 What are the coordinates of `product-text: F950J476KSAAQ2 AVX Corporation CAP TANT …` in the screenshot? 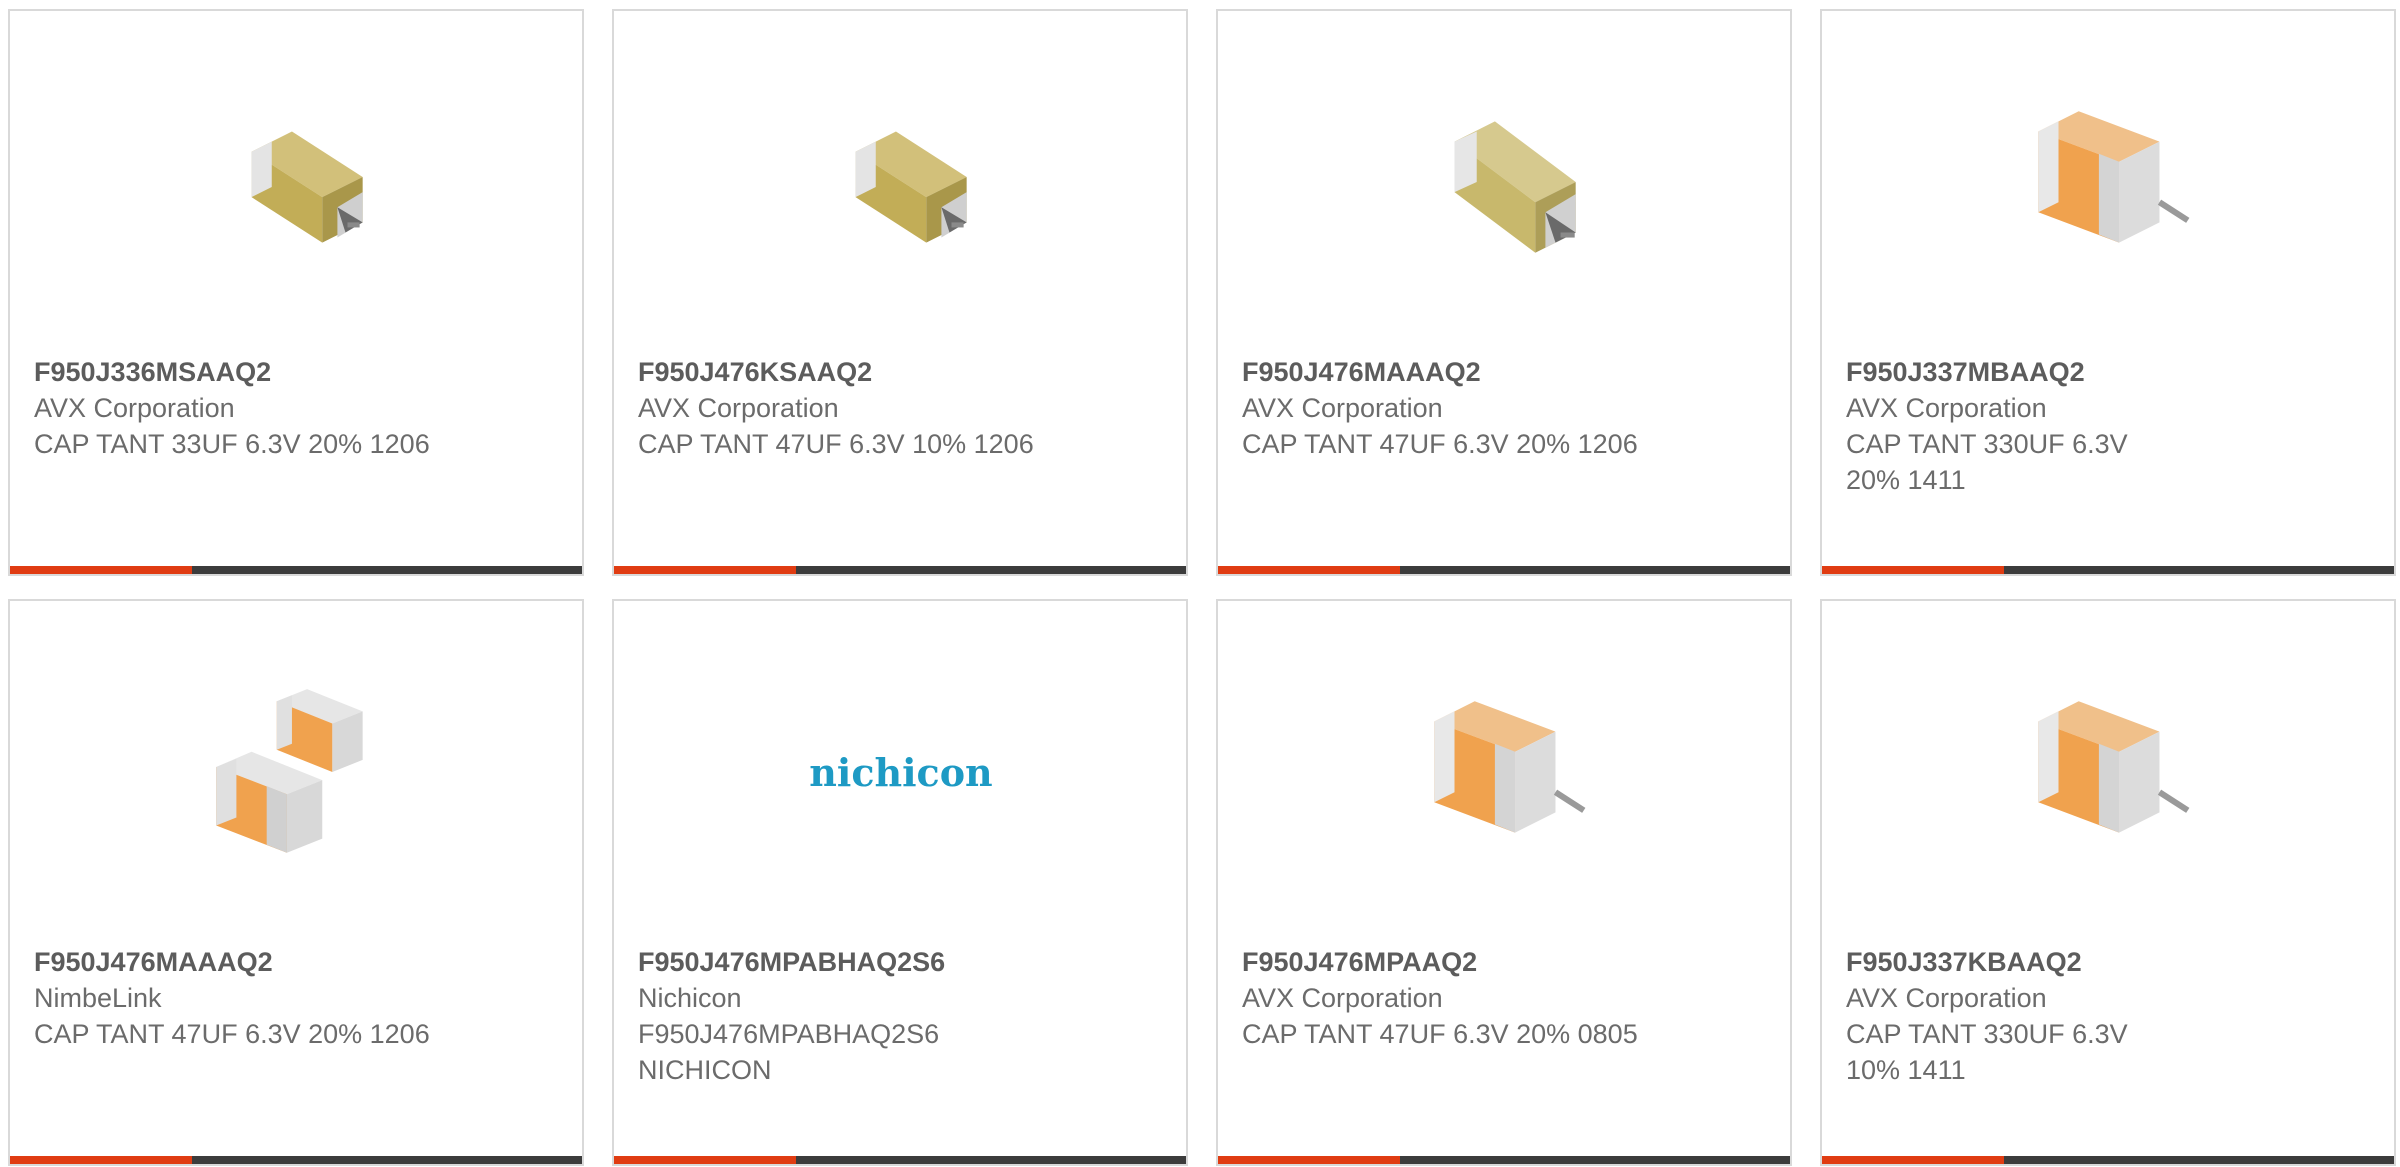 It's located at (858, 408).